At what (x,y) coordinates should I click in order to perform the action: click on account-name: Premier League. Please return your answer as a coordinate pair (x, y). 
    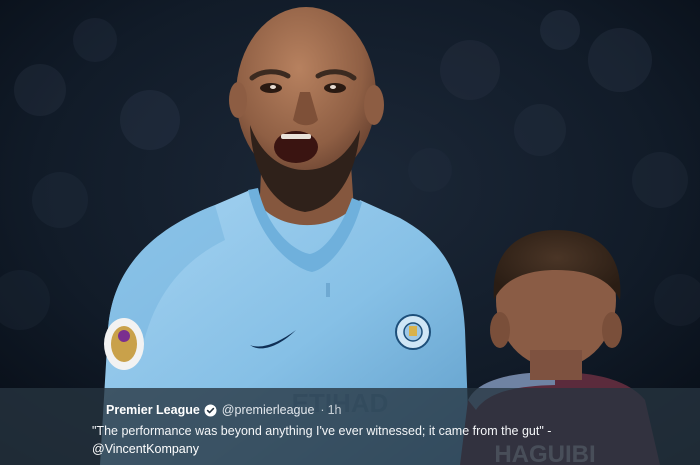
    Looking at the image, I should click on (153, 410).